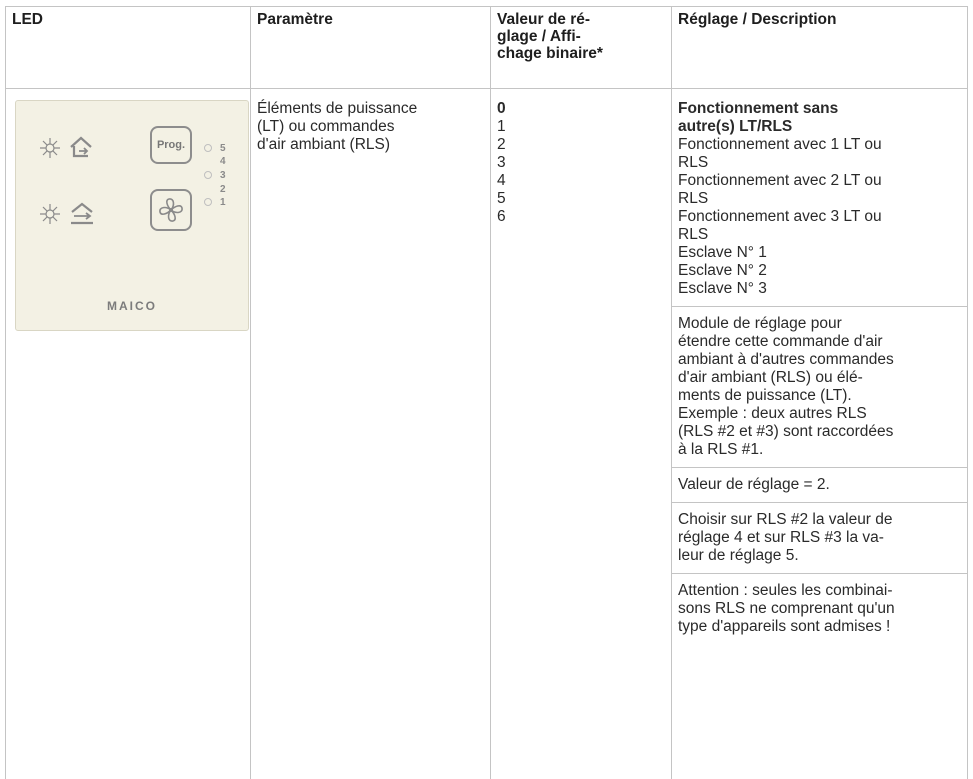 The image size is (973, 779). Describe the element at coordinates (781, 537) in the screenshot. I see `description-line: réglage 4 et sur RLS #3 la va-` at that location.